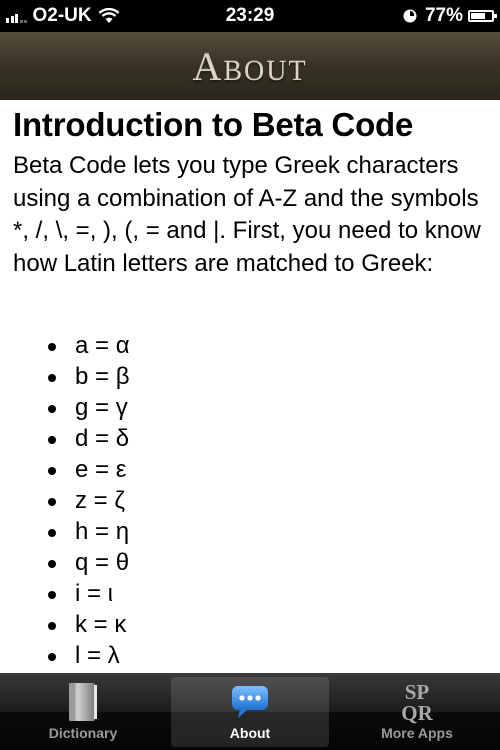  I want to click on list-item: q = θ, so click(65, 562).